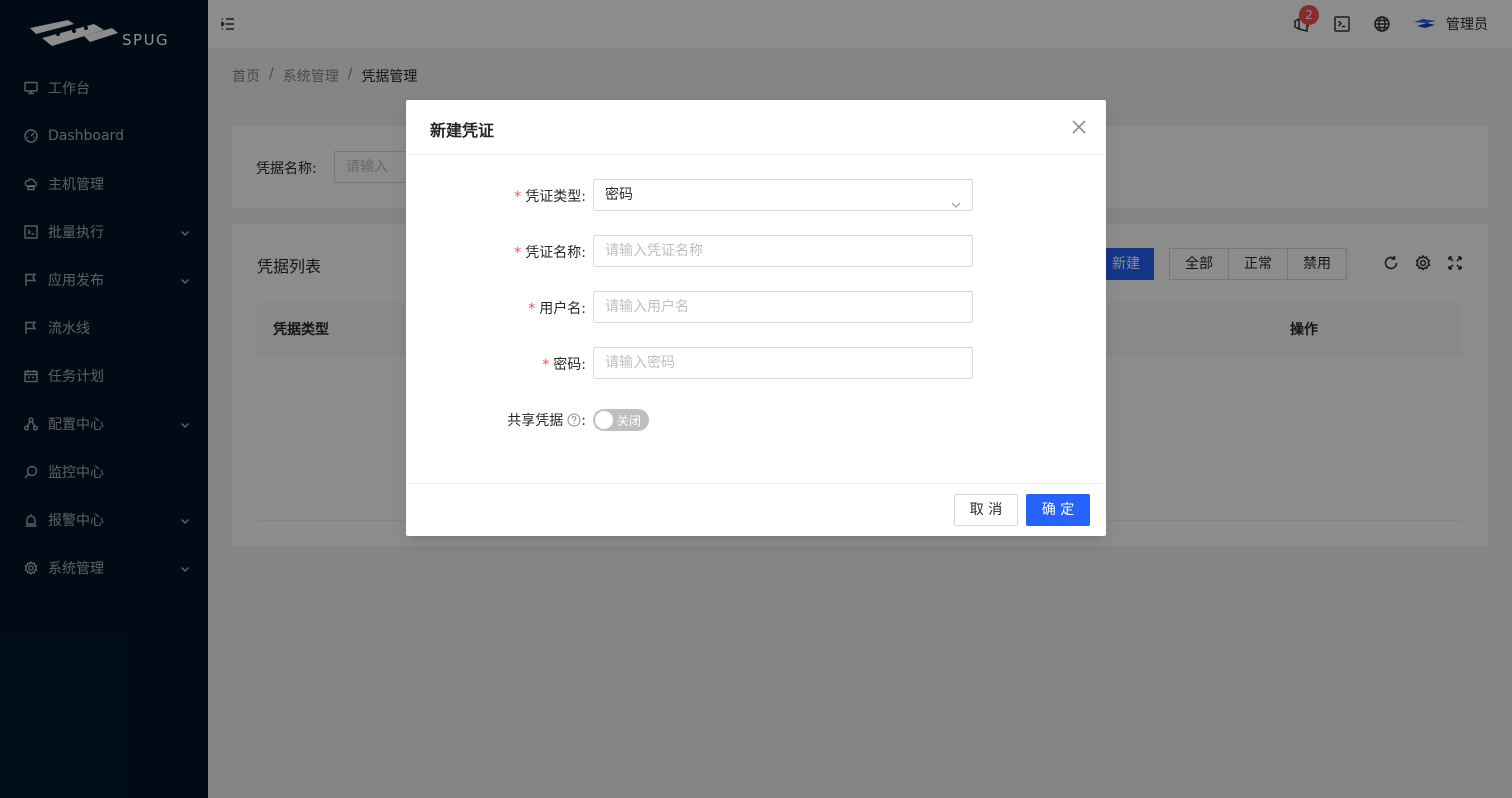 Image resolution: width=1512 pixels, height=798 pixels. What do you see at coordinates (756, 415) in the screenshot?
I see `form-row-shared: 共享凭据: 关闭` at bounding box center [756, 415].